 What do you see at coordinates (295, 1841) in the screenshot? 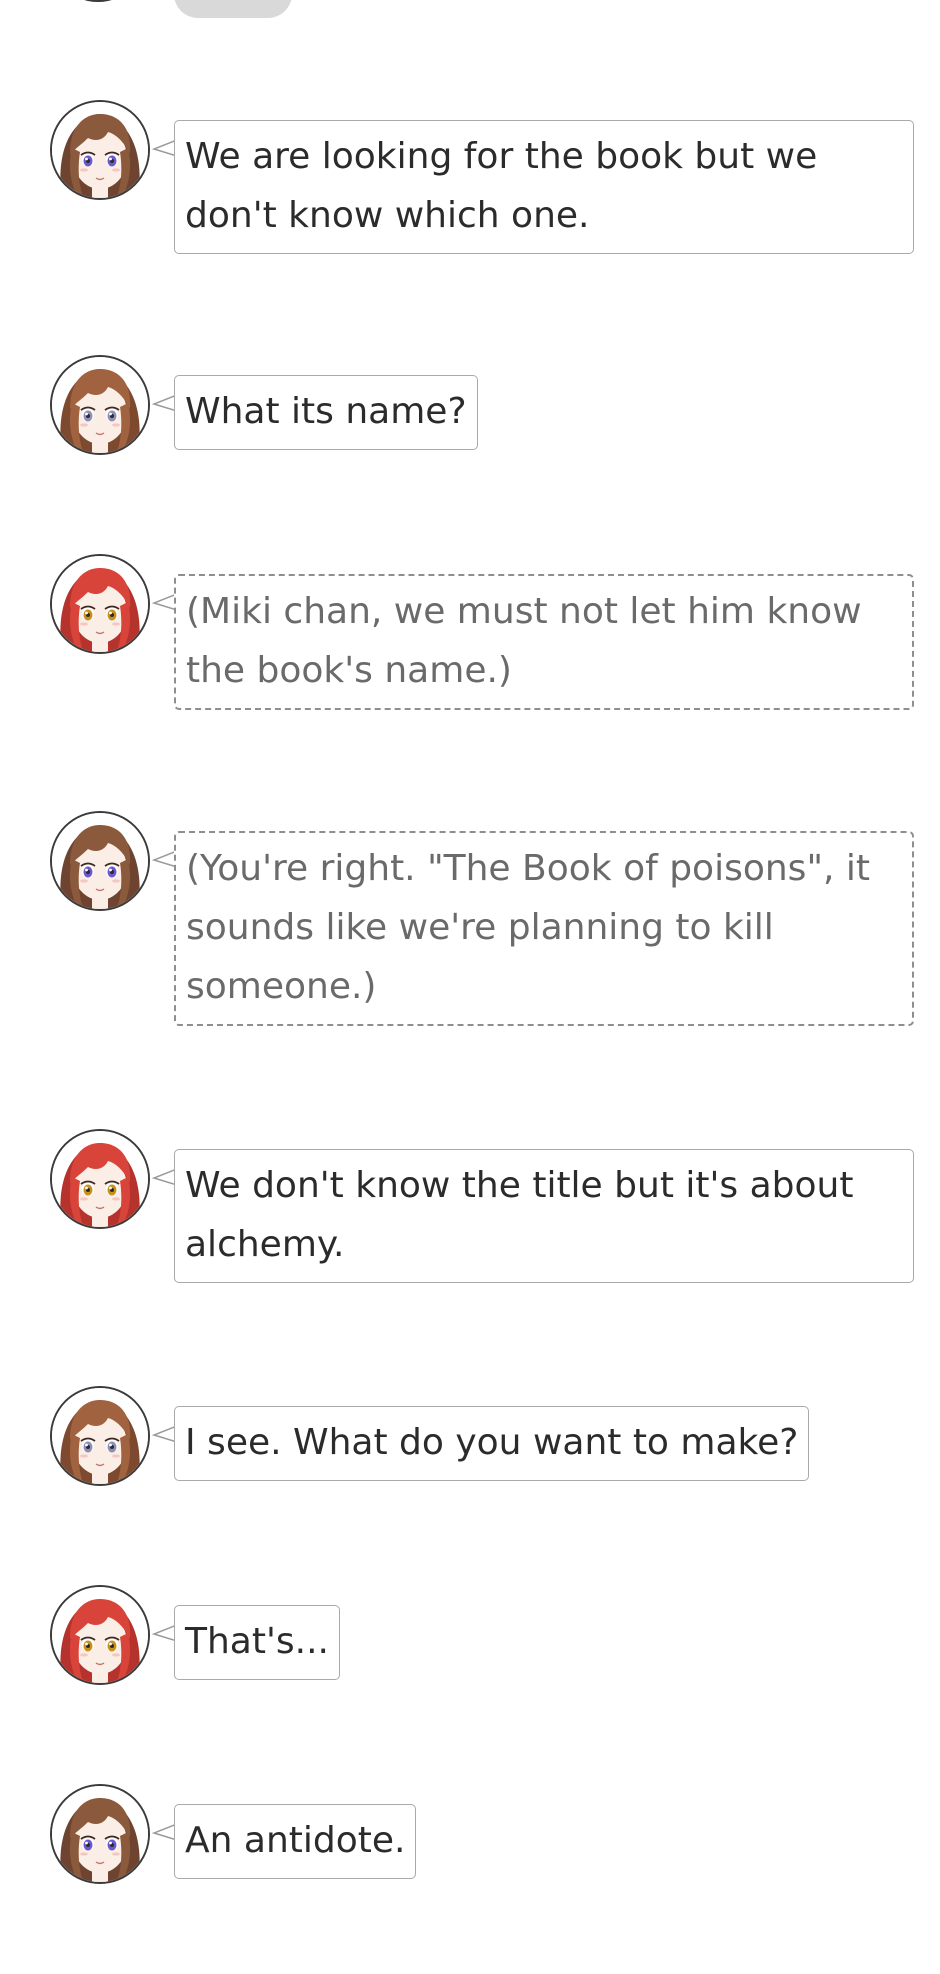
I see `speech-bubble: An antidote.` at bounding box center [295, 1841].